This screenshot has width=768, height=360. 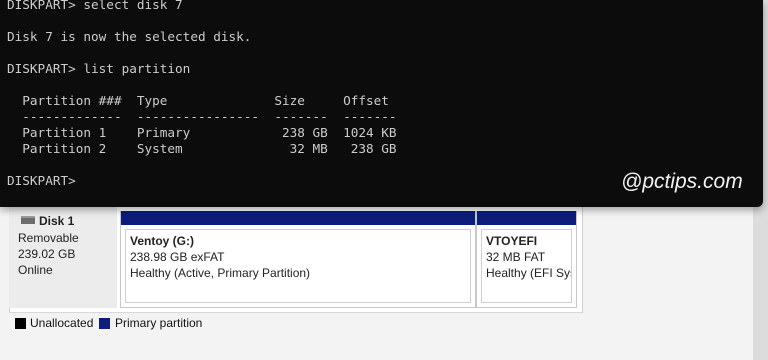 I want to click on legend-label-unallocated: Unallocated, so click(x=62, y=323).